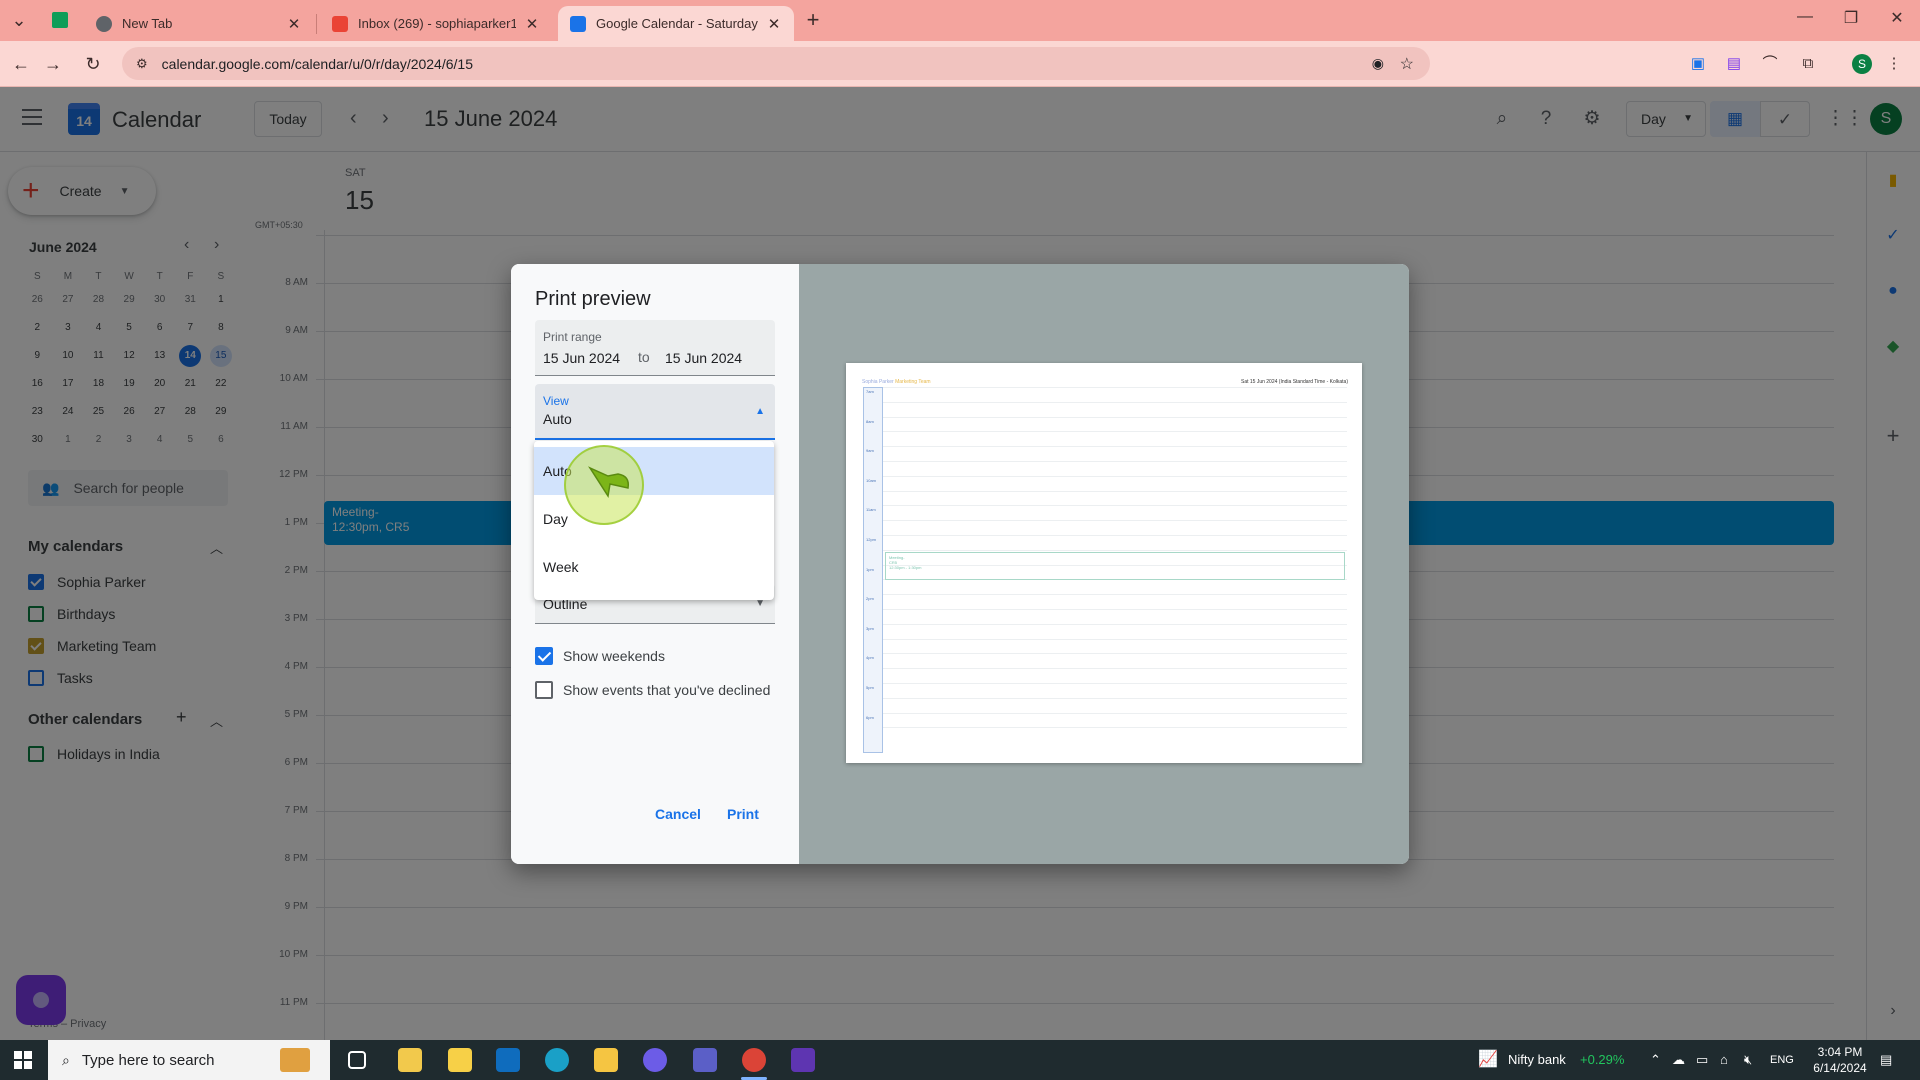 The image size is (1920, 1080). What do you see at coordinates (557, 419) in the screenshot?
I see `view-value: Auto` at bounding box center [557, 419].